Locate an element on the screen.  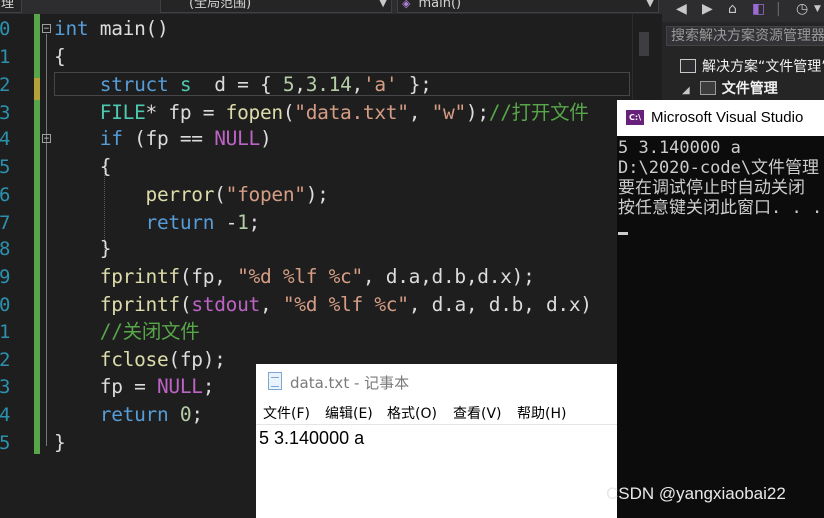
history-icon: ◷ is located at coordinates (802, 9).